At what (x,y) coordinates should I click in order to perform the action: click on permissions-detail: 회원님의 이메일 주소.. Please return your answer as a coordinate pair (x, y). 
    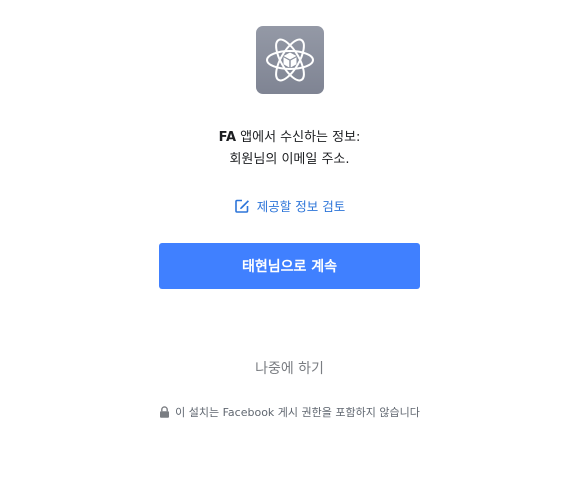
    Looking at the image, I should click on (289, 159).